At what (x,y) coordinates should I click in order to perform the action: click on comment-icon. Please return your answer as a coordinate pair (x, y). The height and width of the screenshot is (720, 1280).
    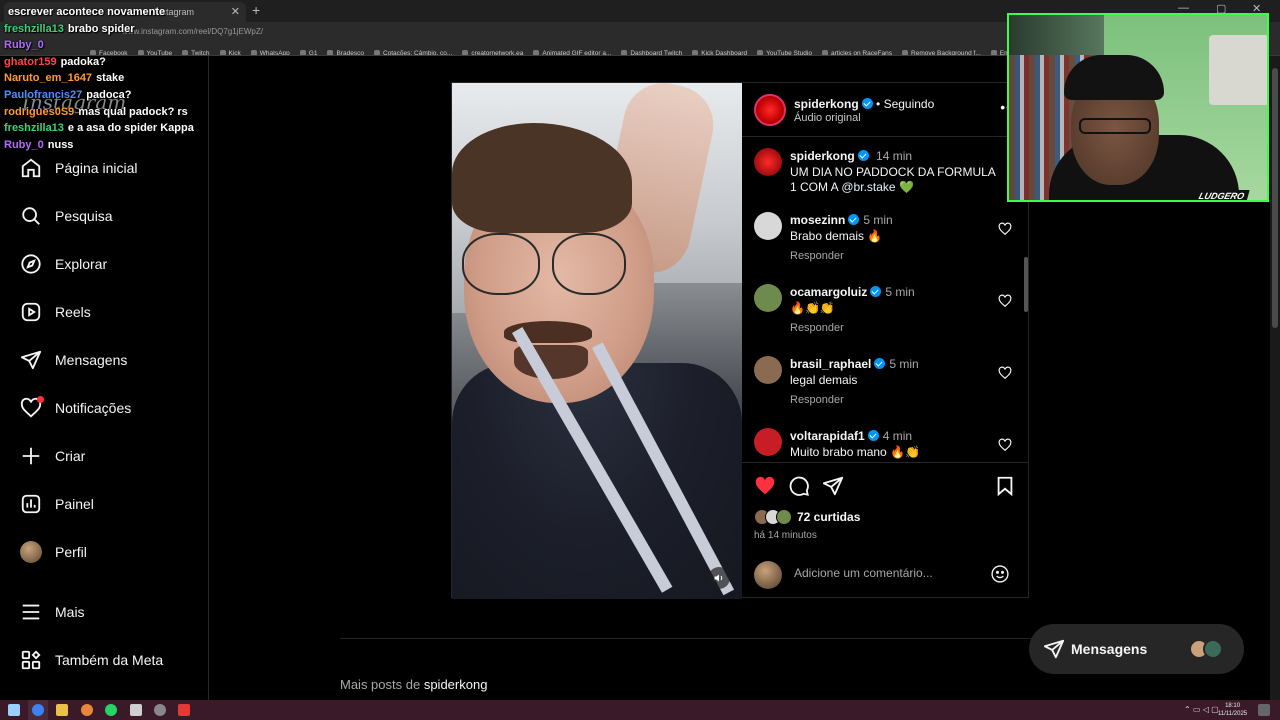
    Looking at the image, I should click on (799, 486).